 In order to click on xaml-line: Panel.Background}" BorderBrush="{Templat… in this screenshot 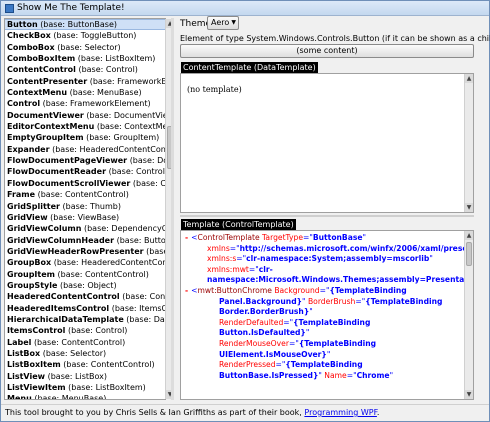, I will do `click(324, 302)`.